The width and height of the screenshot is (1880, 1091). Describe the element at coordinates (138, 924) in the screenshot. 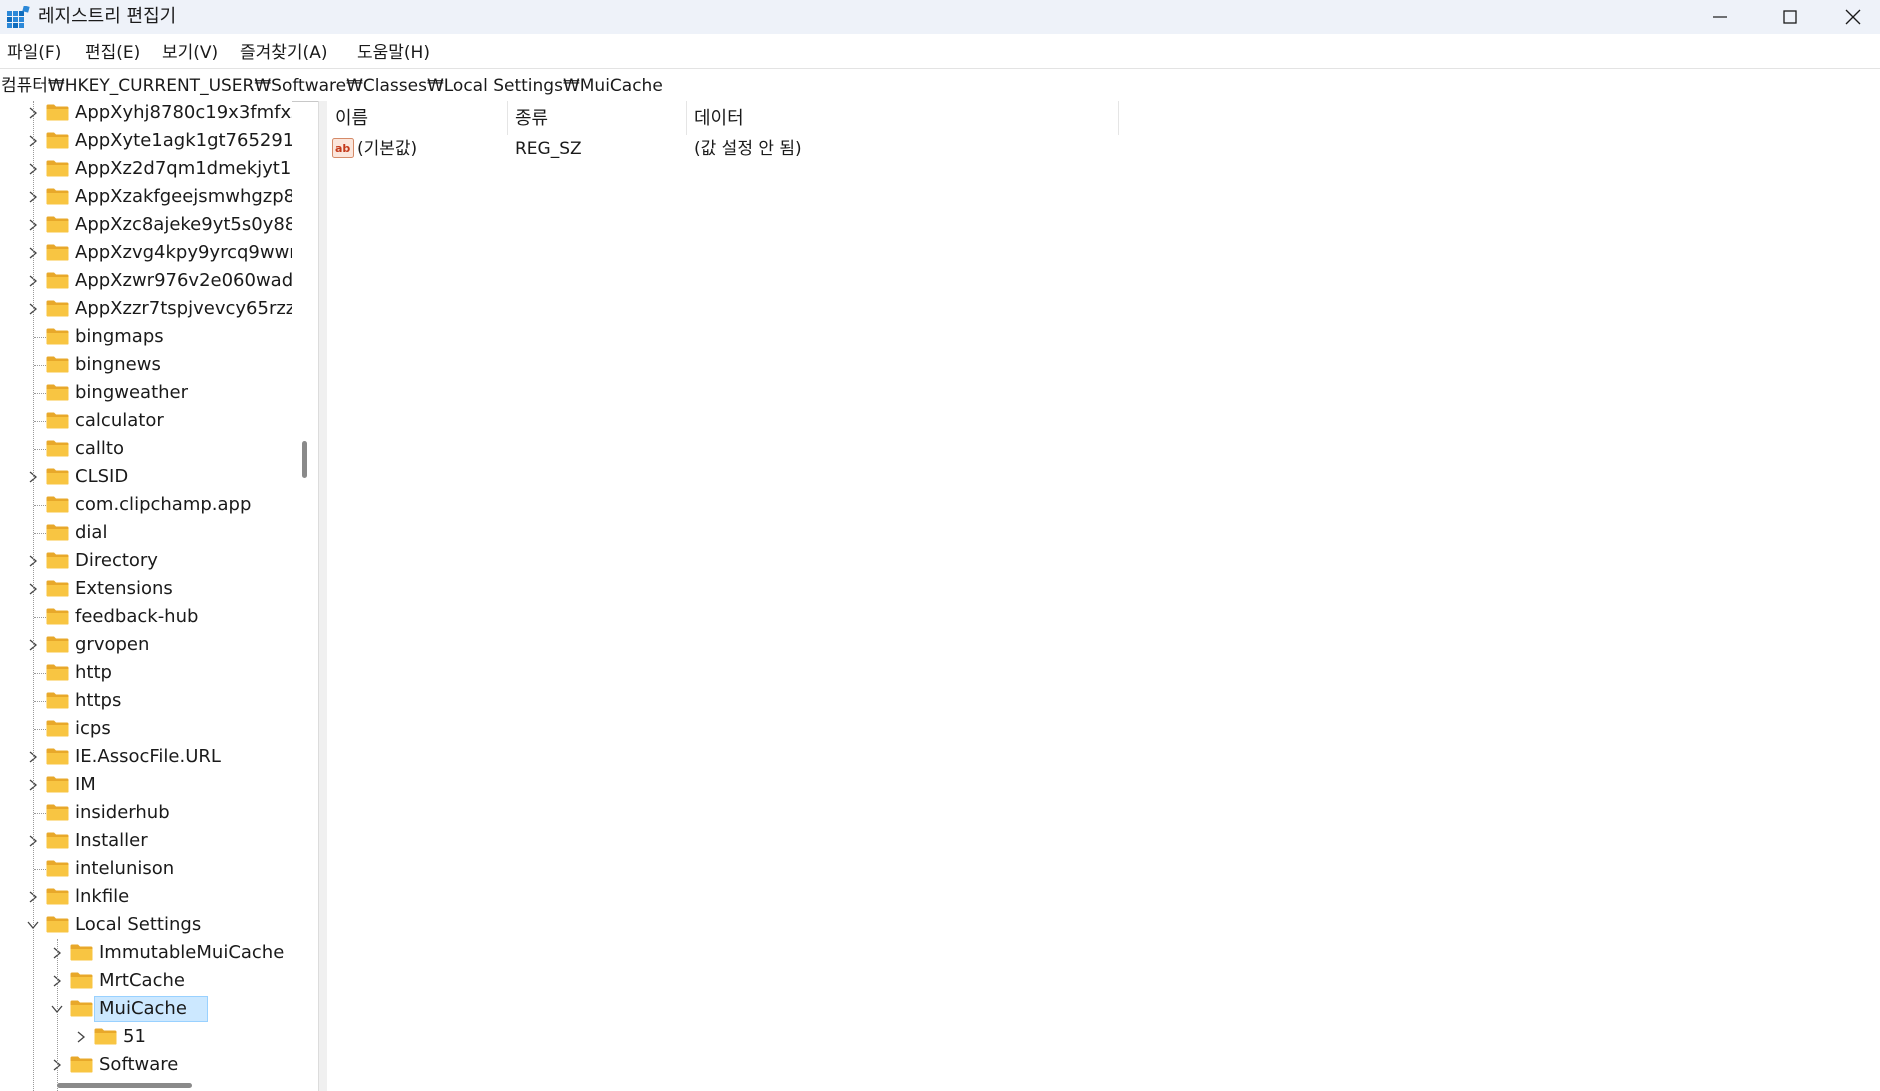

I see `tree-item-label: Local Settings` at that location.